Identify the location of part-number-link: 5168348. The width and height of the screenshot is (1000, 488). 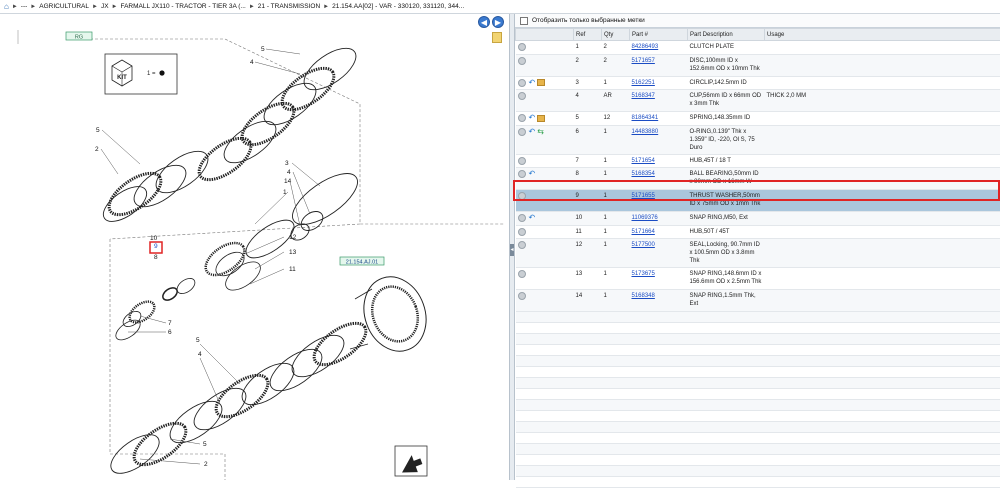
(643, 296).